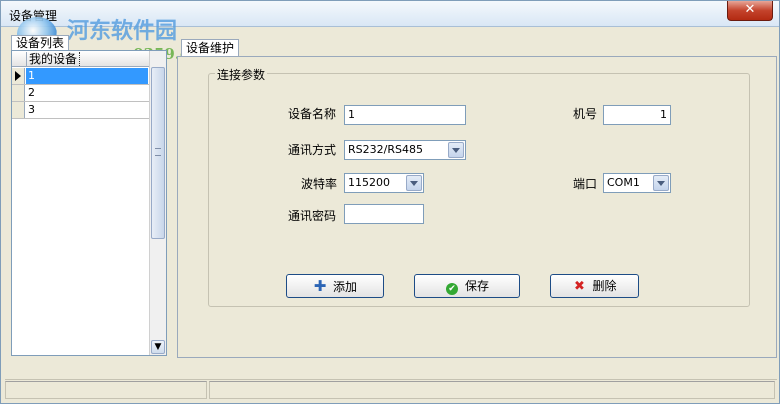 The height and width of the screenshot is (404, 780). What do you see at coordinates (405, 115) in the screenshot?
I see `device-name-field: 1` at bounding box center [405, 115].